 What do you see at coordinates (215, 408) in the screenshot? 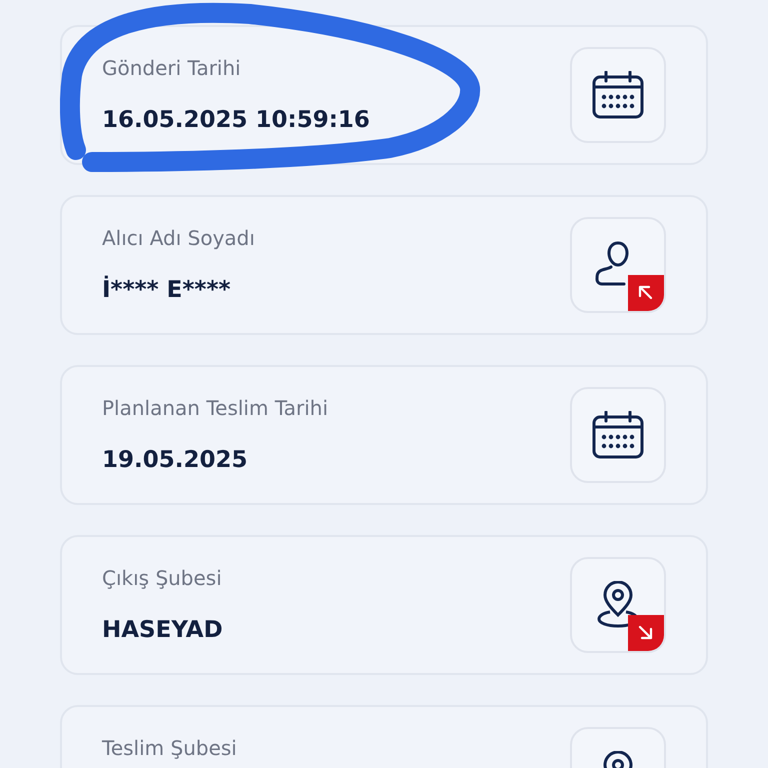
I see `field-label: Planlanan Teslim Tarihi` at bounding box center [215, 408].